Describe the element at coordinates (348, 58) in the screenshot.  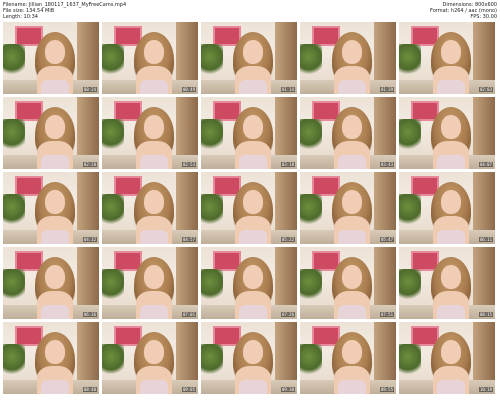
I see `video-thumbnail: 01:39` at that location.